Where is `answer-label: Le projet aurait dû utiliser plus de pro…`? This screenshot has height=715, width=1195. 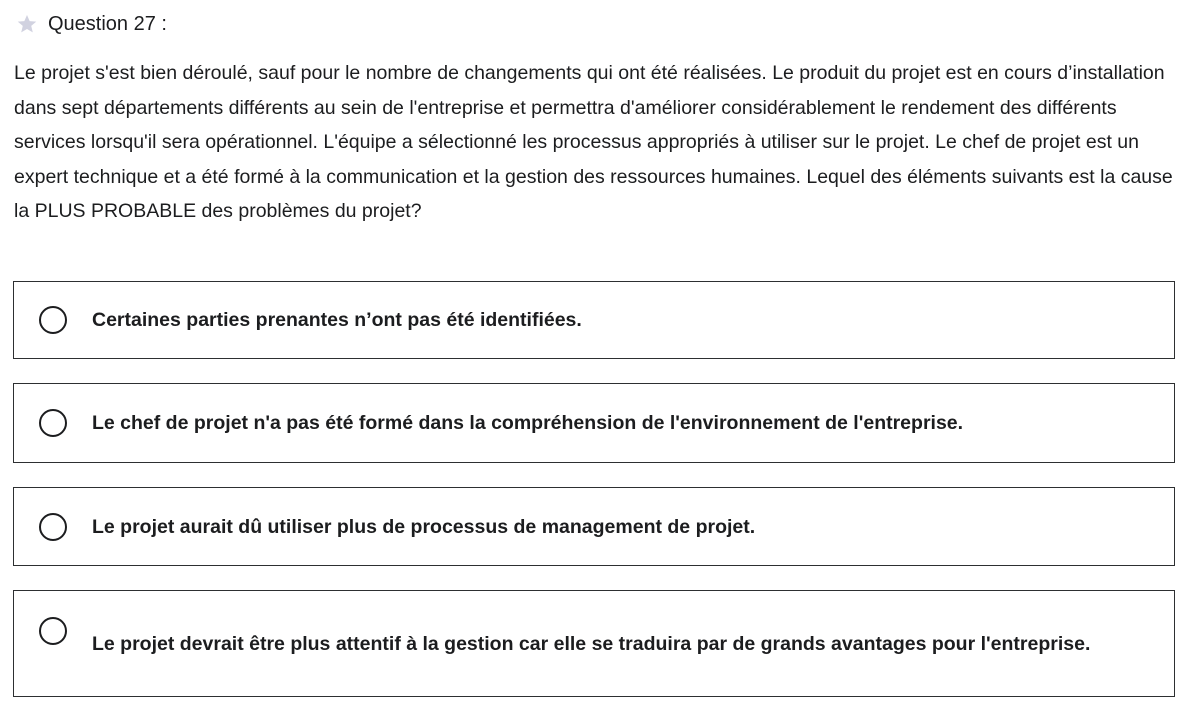
answer-label: Le projet aurait dû utiliser plus de pro… is located at coordinates (424, 526).